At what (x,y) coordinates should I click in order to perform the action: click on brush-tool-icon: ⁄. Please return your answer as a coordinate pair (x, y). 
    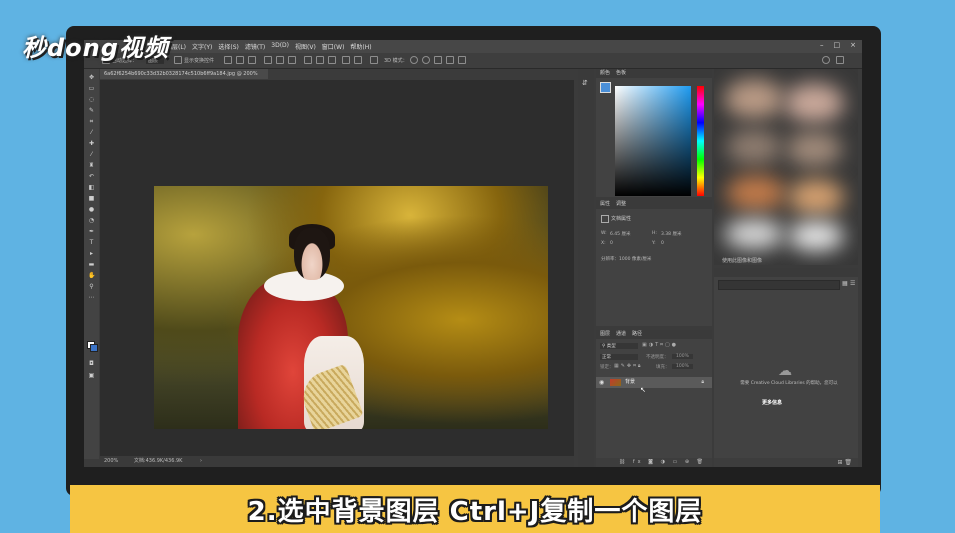
    Looking at the image, I should click on (91, 155).